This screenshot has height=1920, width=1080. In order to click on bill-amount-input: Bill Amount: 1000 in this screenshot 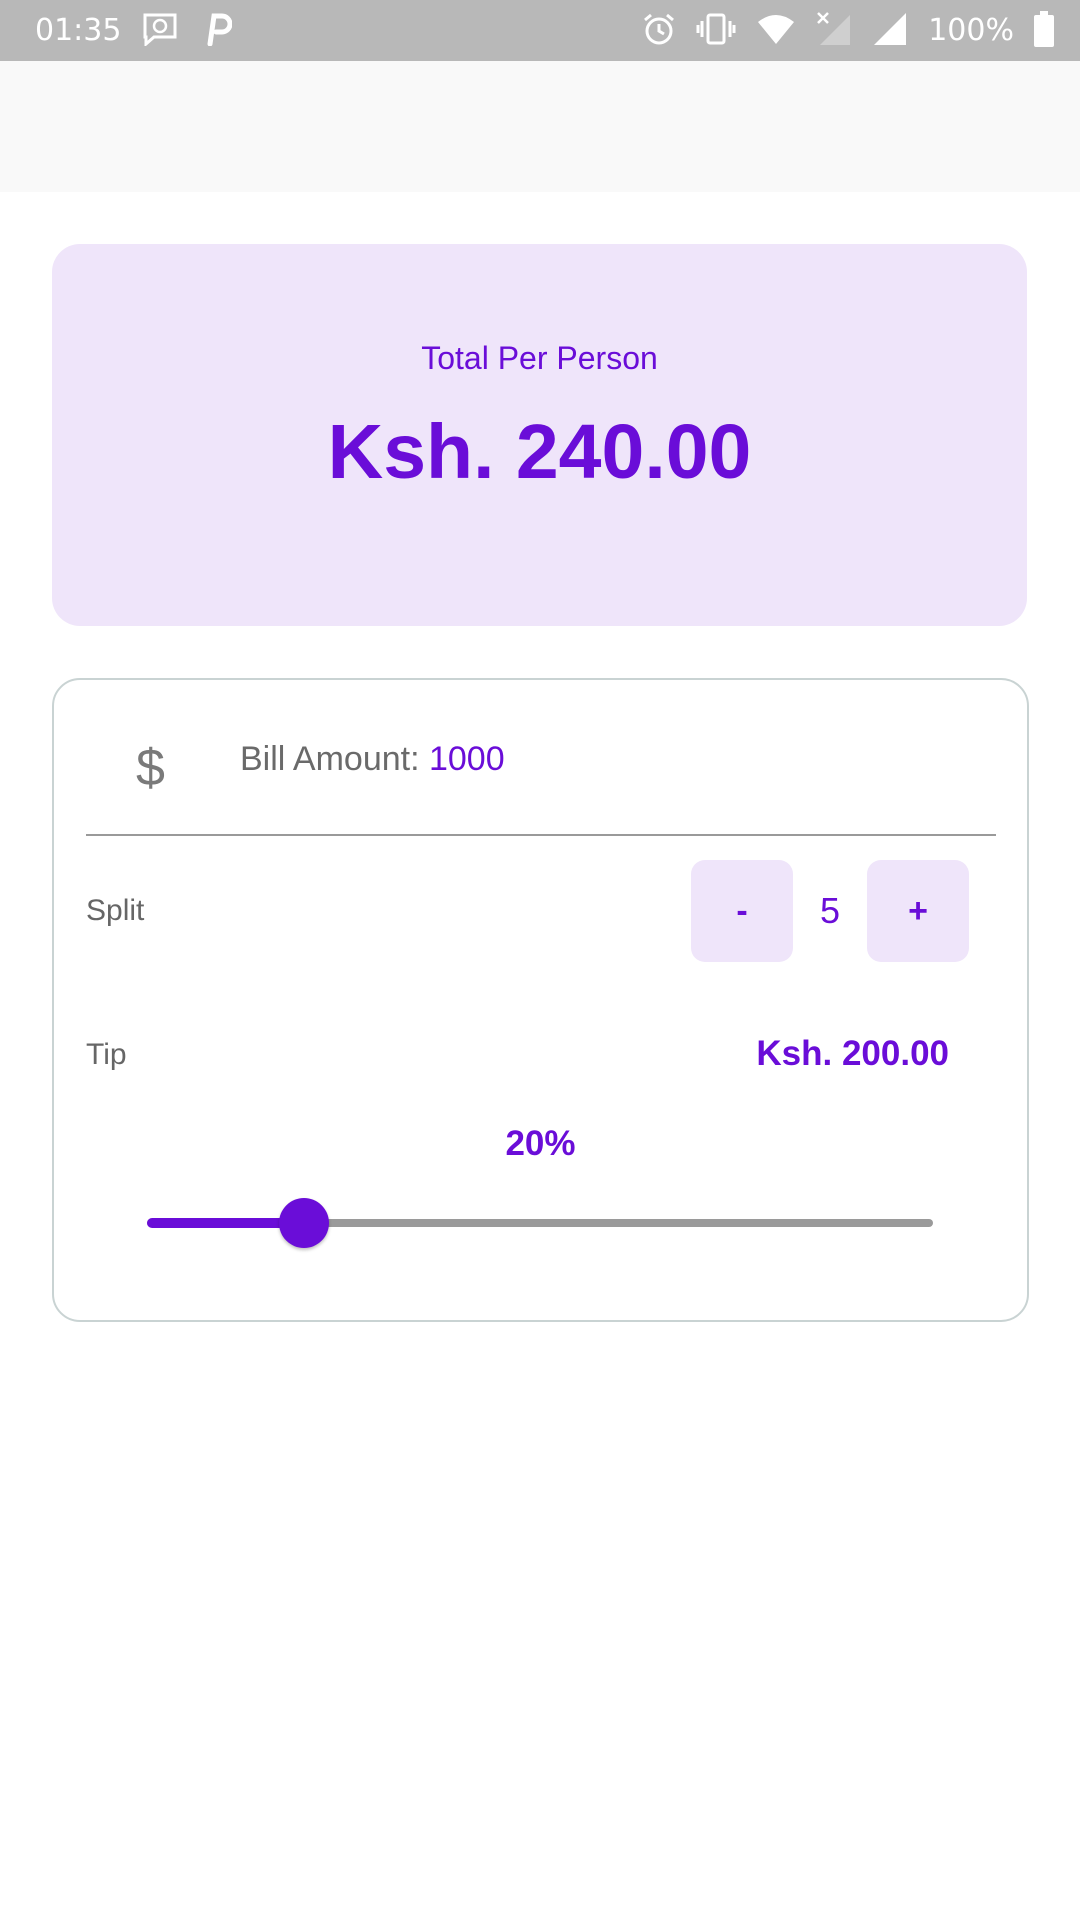, I will do `click(372, 759)`.